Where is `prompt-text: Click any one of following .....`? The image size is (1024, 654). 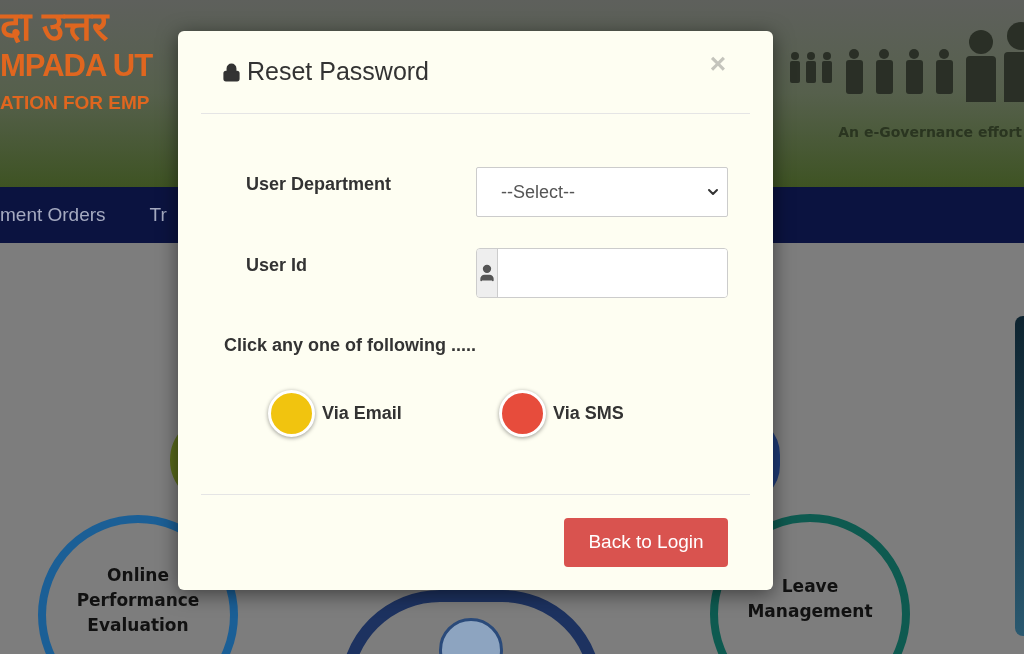
prompt-text: Click any one of following ..... is located at coordinates (351, 345).